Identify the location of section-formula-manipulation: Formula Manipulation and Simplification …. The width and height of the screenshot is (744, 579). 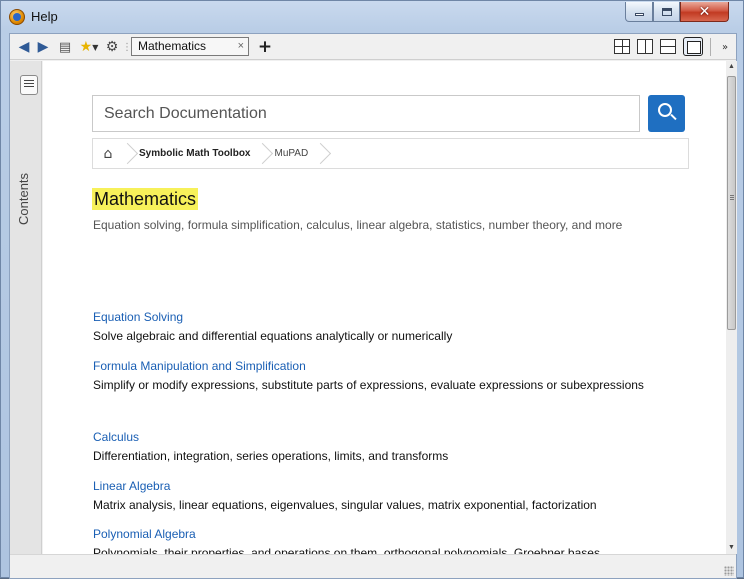
(398, 377).